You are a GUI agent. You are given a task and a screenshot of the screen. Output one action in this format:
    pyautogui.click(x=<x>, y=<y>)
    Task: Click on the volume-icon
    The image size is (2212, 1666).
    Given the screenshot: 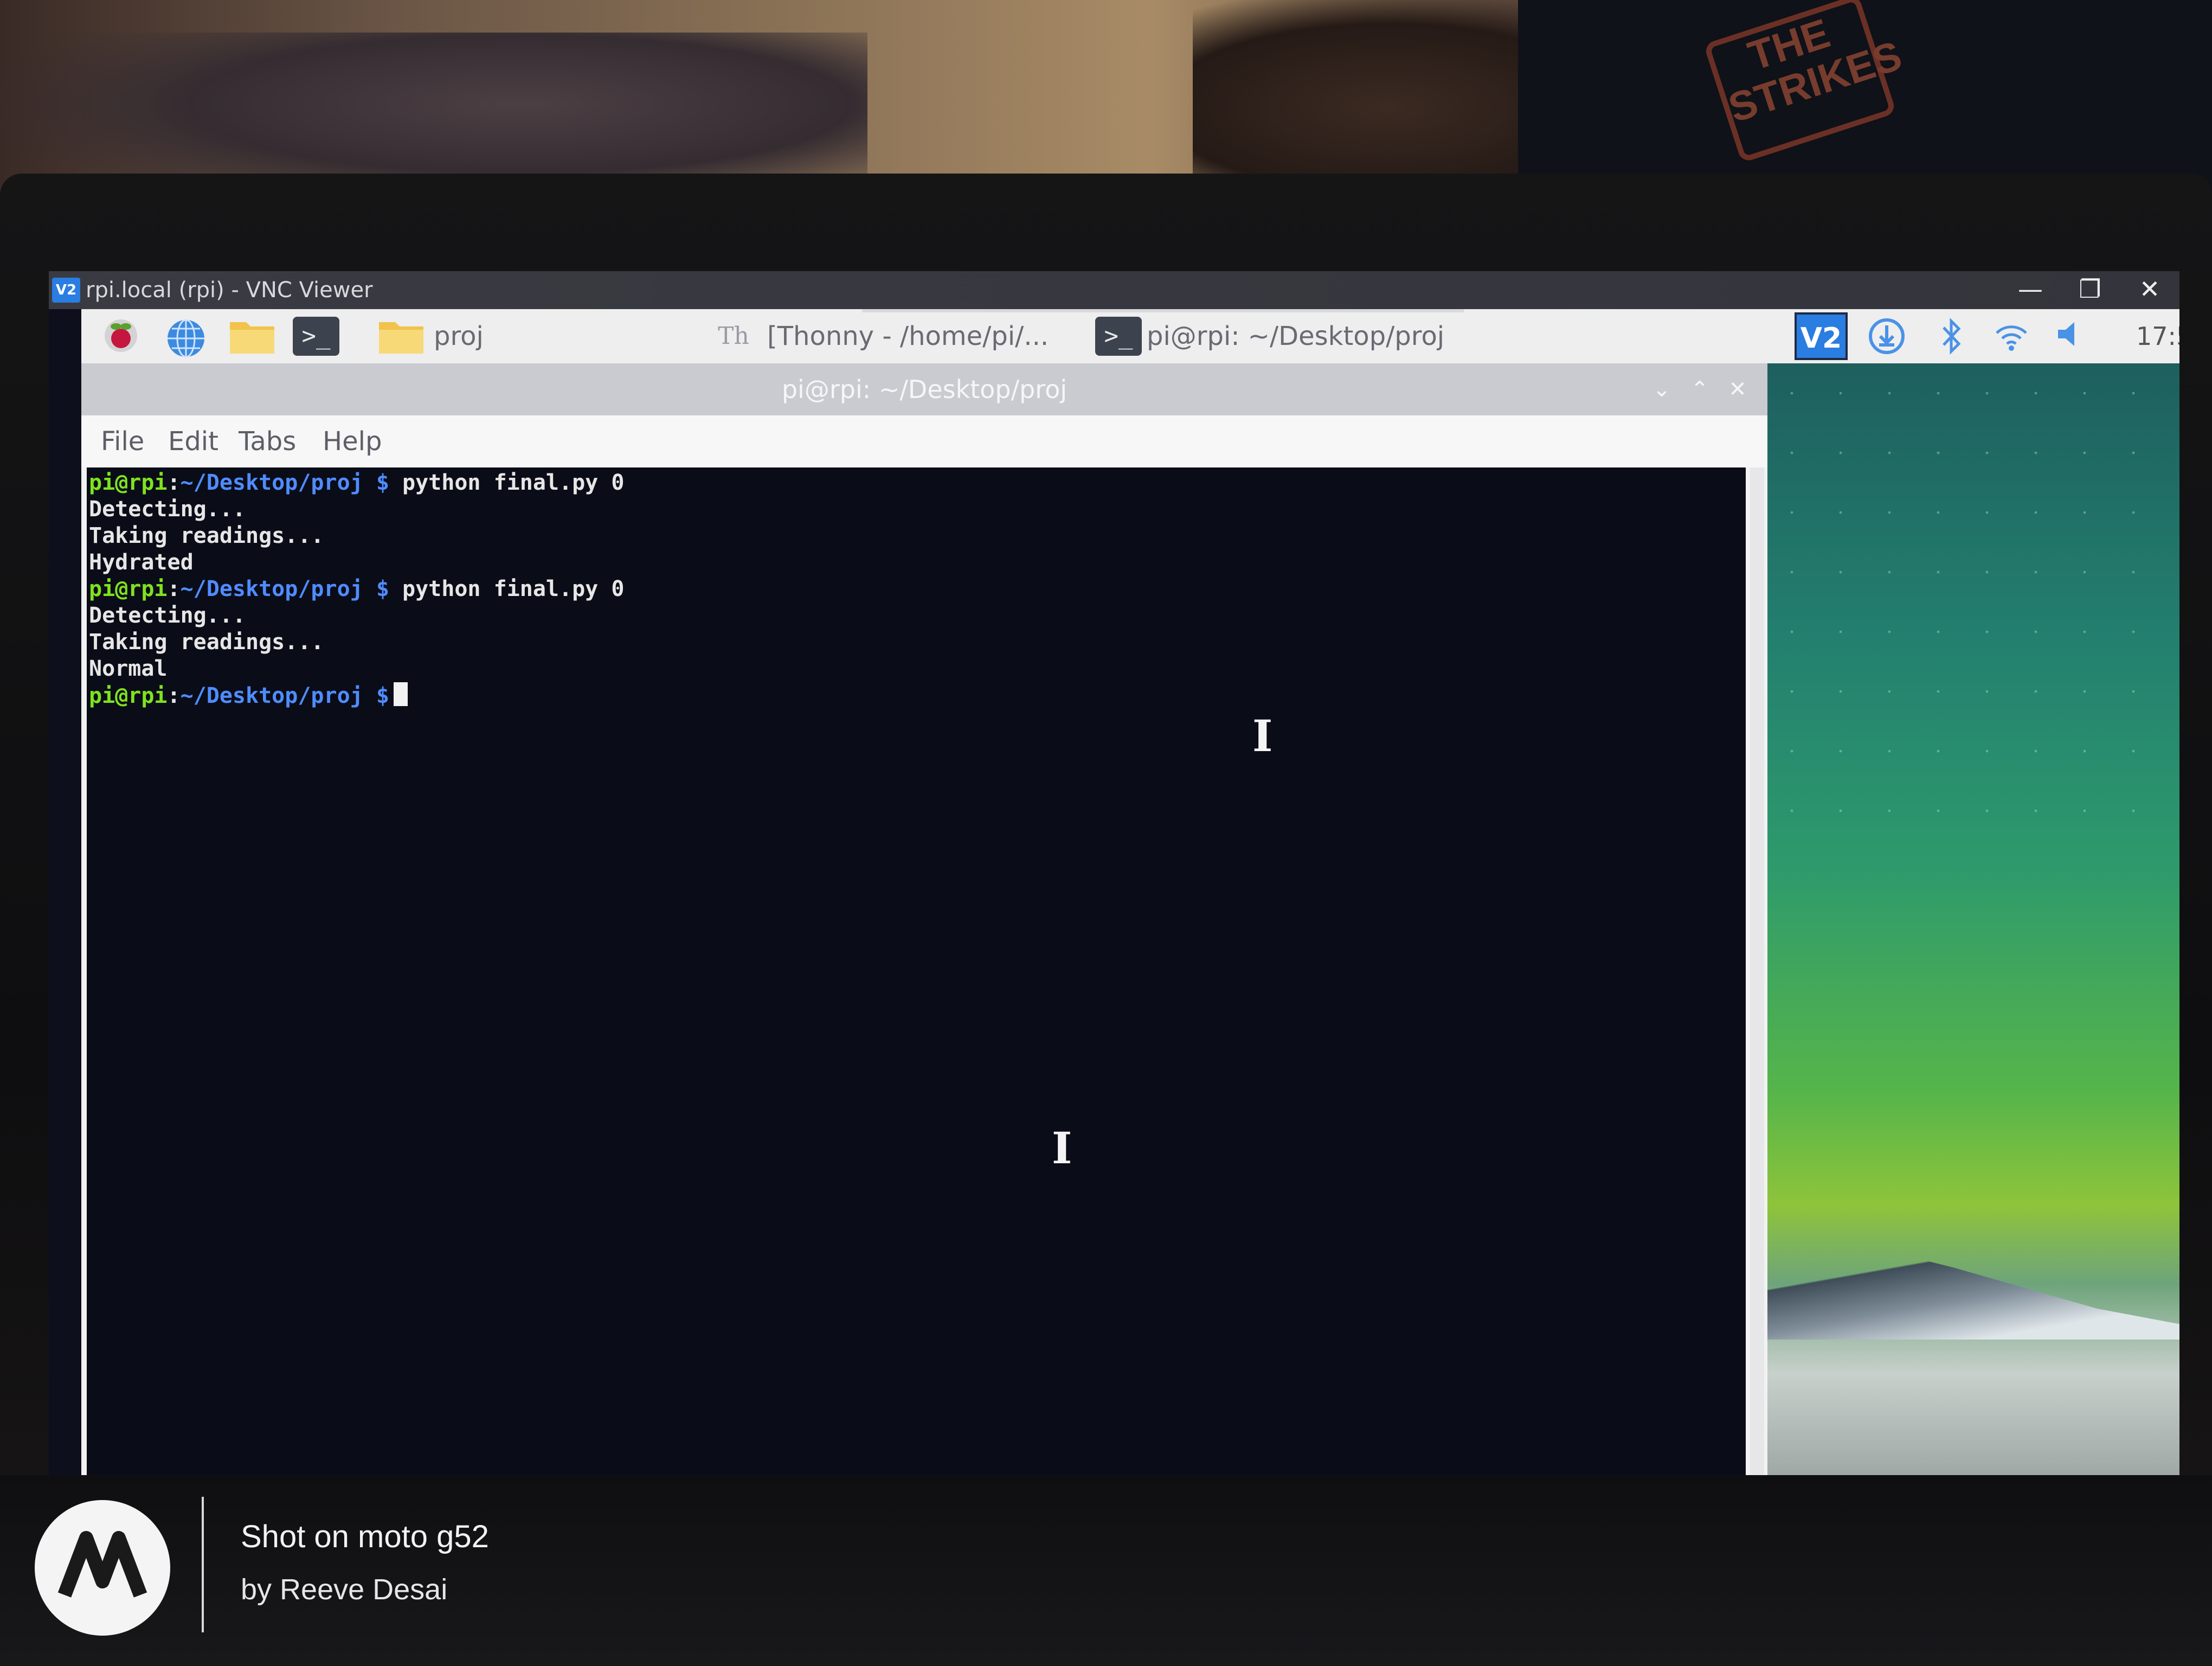 What is the action you would take?
    pyautogui.click(x=2071, y=337)
    